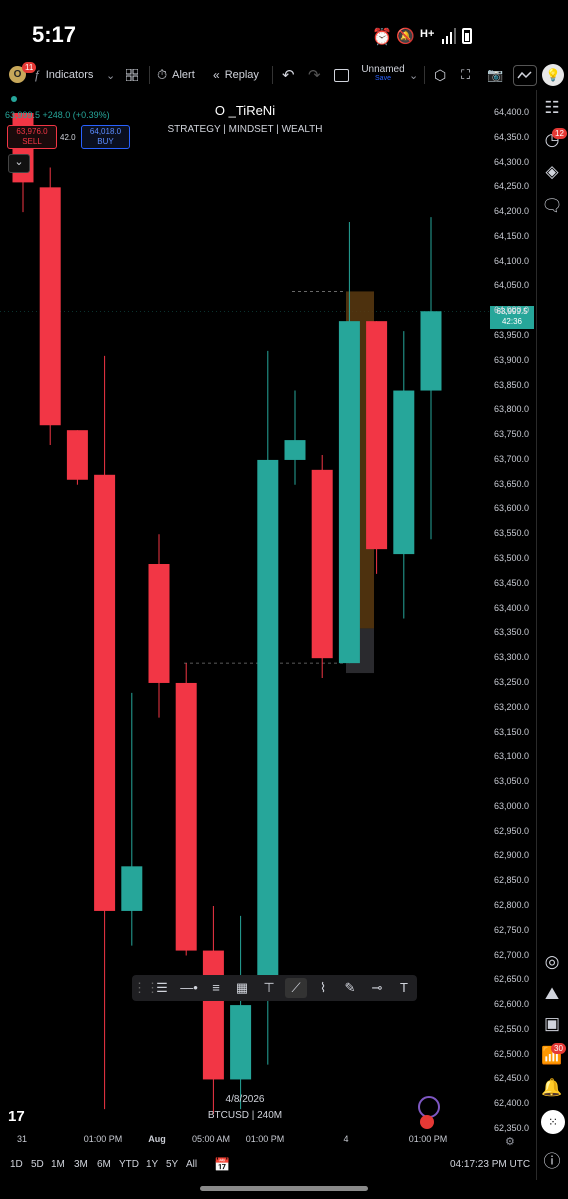 Image resolution: width=568 pixels, height=1199 pixels. What do you see at coordinates (245, 110) in the screenshot?
I see `watermark-title: O _TiReNi` at bounding box center [245, 110].